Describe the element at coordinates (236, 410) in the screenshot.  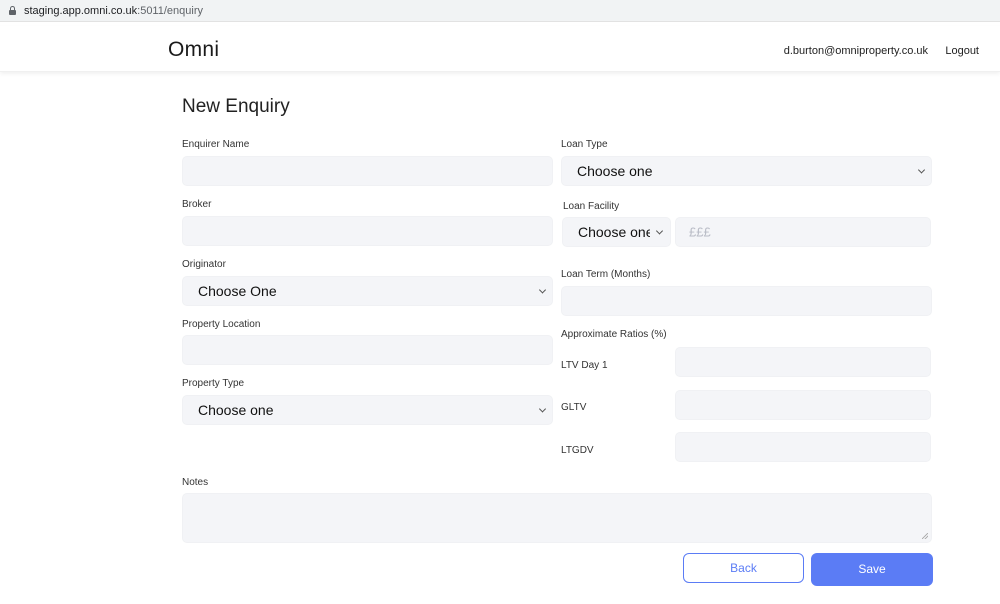
I see `property-type-selected-value: Choose one` at that location.